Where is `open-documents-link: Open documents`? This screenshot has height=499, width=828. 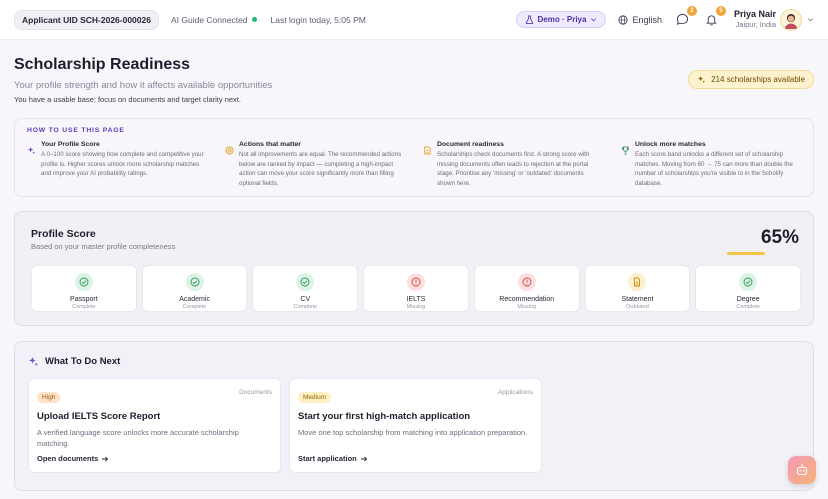 open-documents-link: Open documents is located at coordinates (73, 458).